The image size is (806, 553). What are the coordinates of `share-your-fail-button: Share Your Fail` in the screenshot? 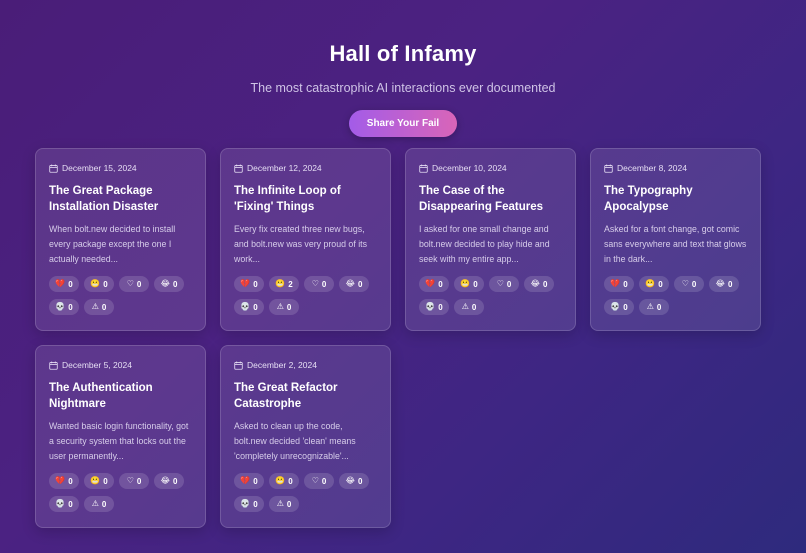 It's located at (403, 123).